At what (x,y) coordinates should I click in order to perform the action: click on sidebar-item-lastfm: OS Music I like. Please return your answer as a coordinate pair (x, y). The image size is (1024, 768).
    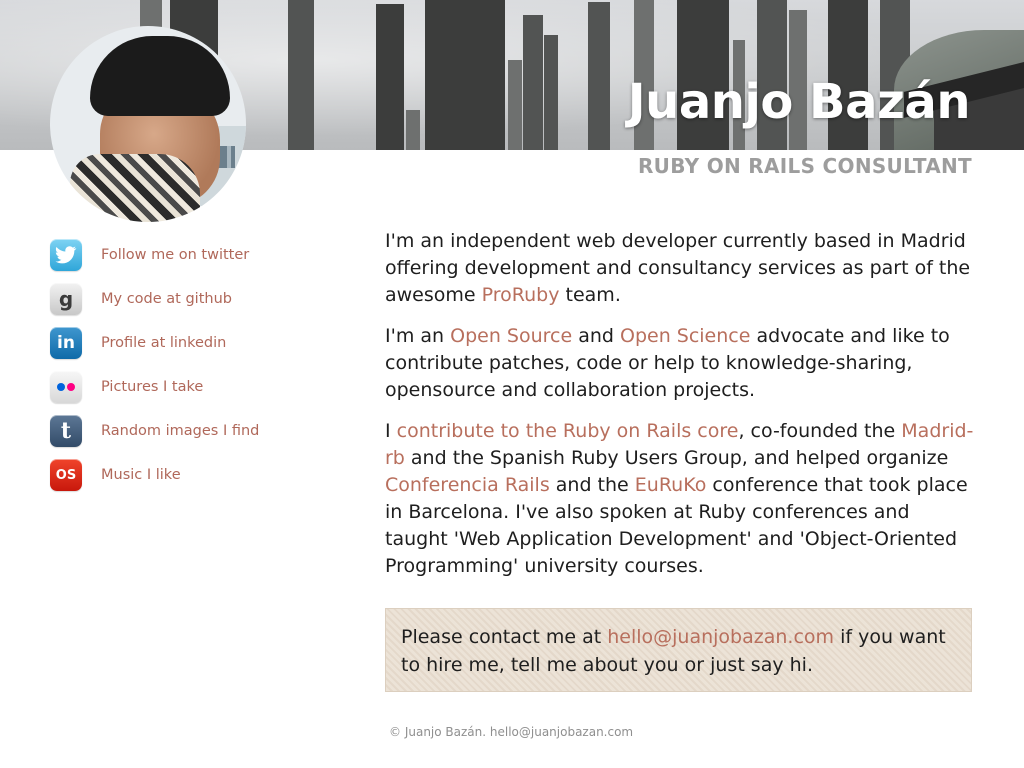
    Looking at the image, I should click on (180, 475).